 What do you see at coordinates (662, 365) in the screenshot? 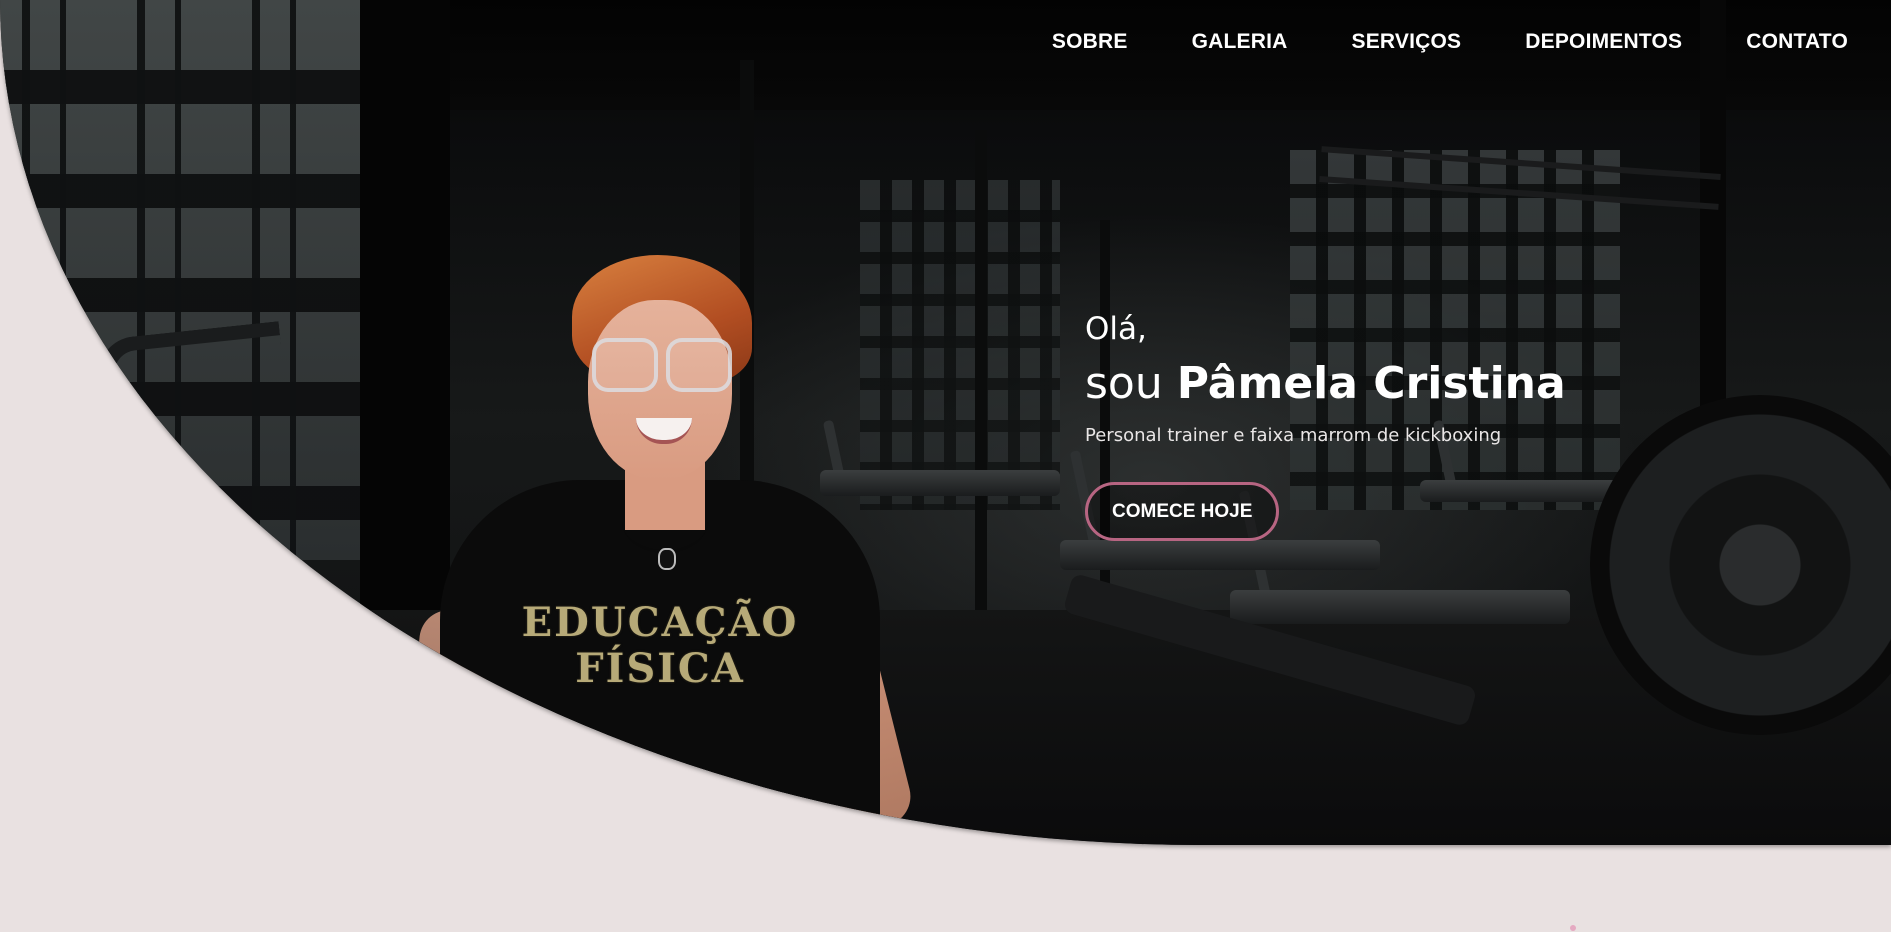
I see `glasses` at bounding box center [662, 365].